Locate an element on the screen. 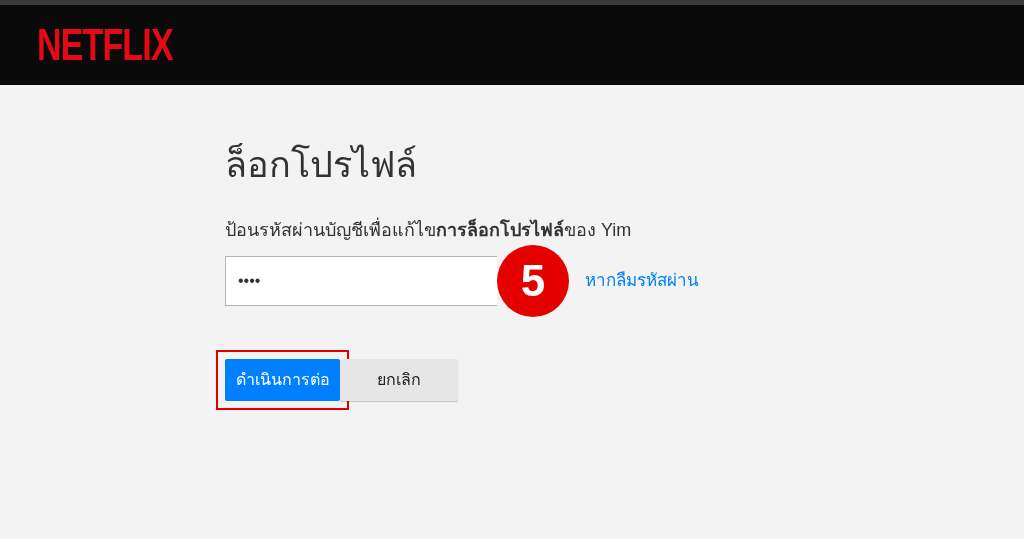 This screenshot has width=1024, height=539. continue-button: ดำเนินการต่อ is located at coordinates (282, 380).